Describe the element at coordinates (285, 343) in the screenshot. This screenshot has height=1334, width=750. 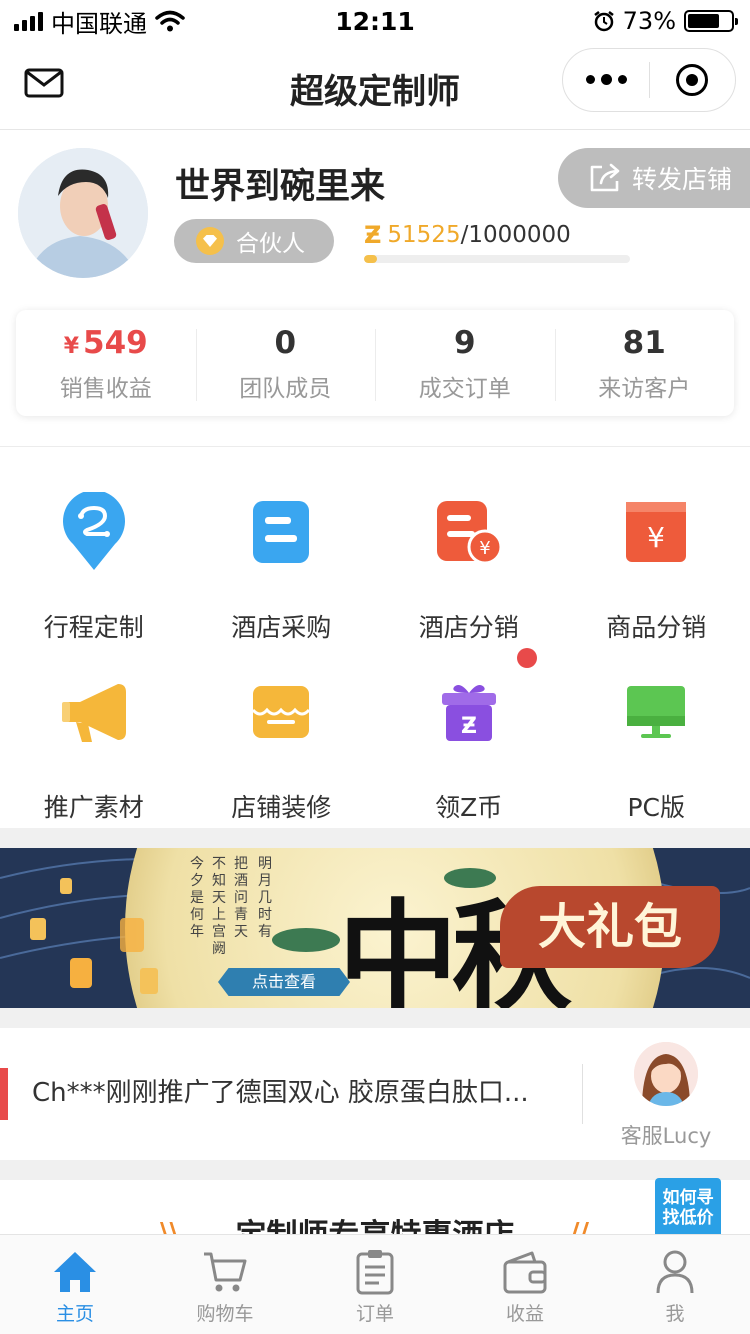
I see `stat-value: 0` at that location.